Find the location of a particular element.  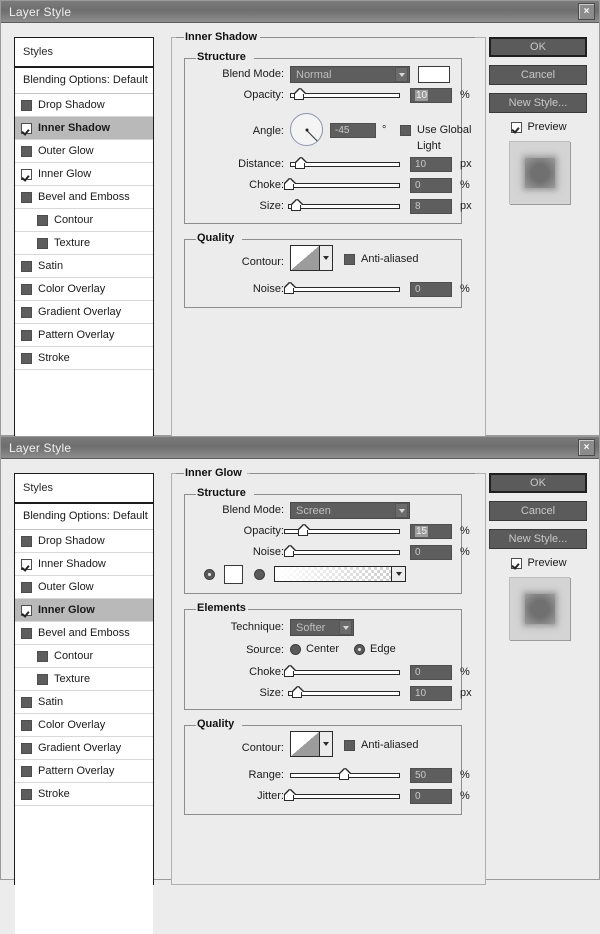

checkbox-contour is located at coordinates (42, 656).